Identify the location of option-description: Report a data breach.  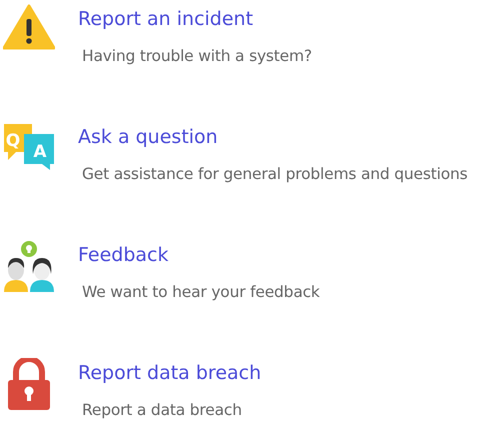
(162, 410).